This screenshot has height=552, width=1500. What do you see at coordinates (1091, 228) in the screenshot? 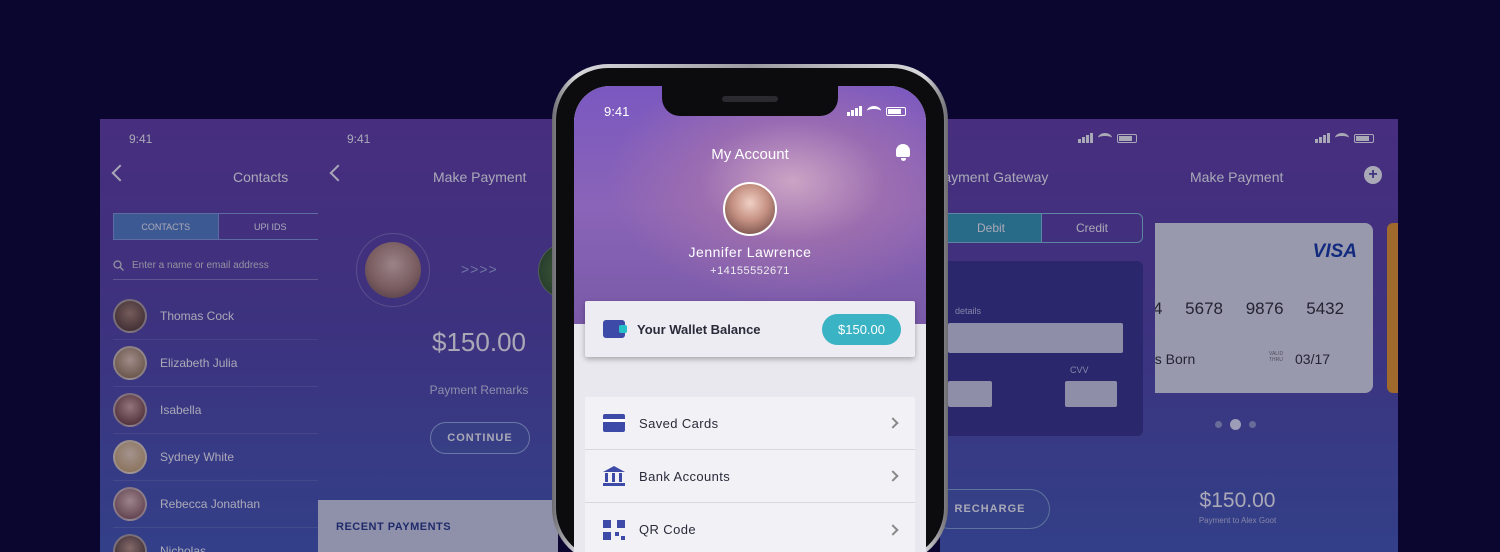
I see `tab-credit: Credit` at bounding box center [1091, 228].